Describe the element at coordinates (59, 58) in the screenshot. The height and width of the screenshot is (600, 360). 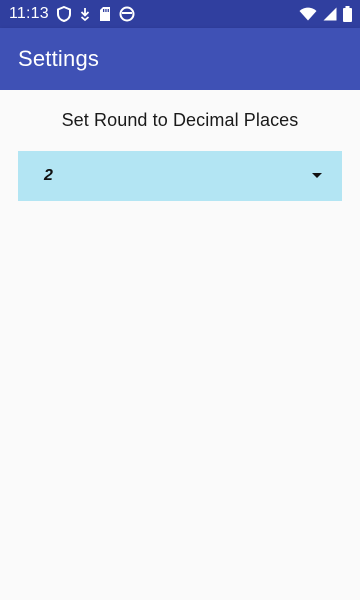
I see `page-title: Settings` at that location.